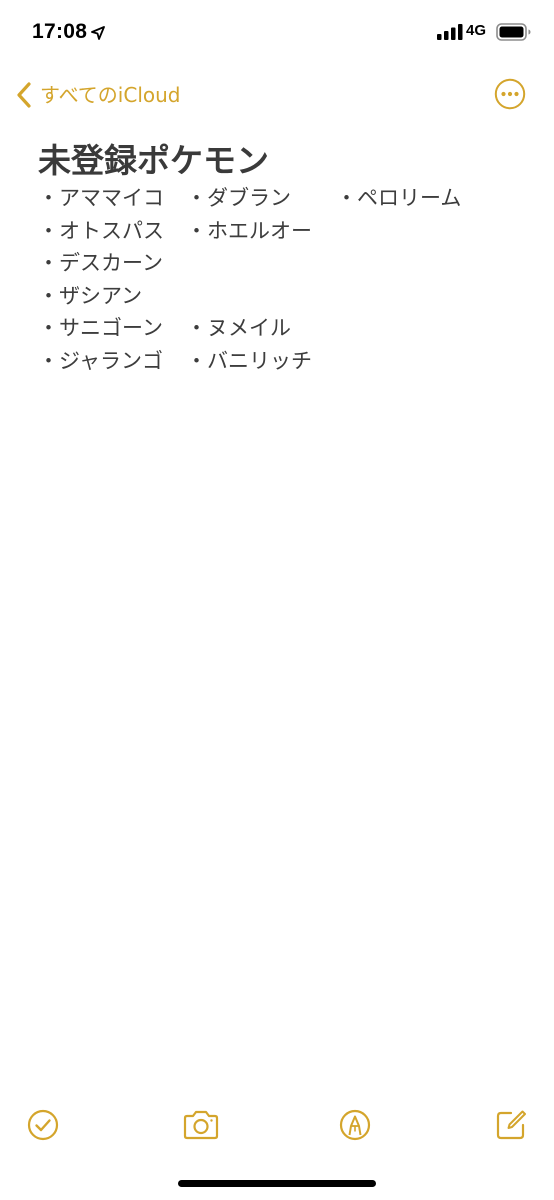 This screenshot has width=554, height=1200. What do you see at coordinates (201, 1125) in the screenshot?
I see `camera-icon` at bounding box center [201, 1125].